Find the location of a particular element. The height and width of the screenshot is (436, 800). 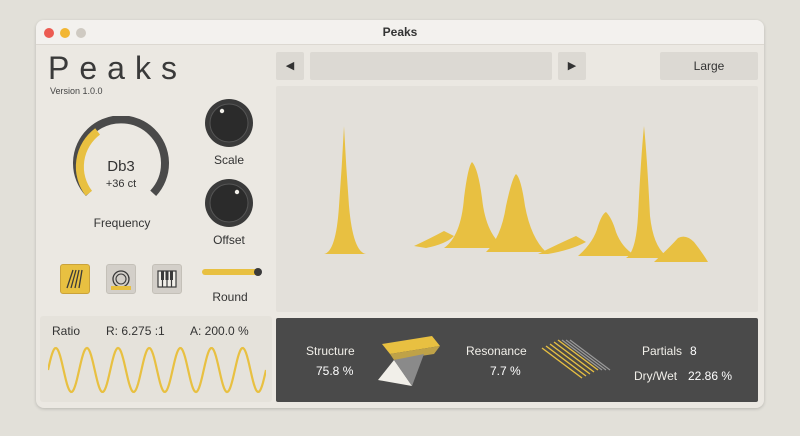

scale-label: Scale is located at coordinates (229, 160).